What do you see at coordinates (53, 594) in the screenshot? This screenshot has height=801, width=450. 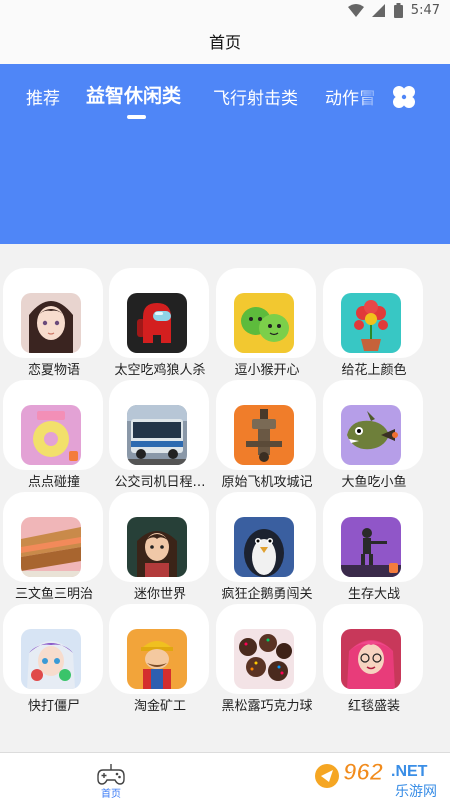 I see `game-name: 三文鱼三明治` at bounding box center [53, 594].